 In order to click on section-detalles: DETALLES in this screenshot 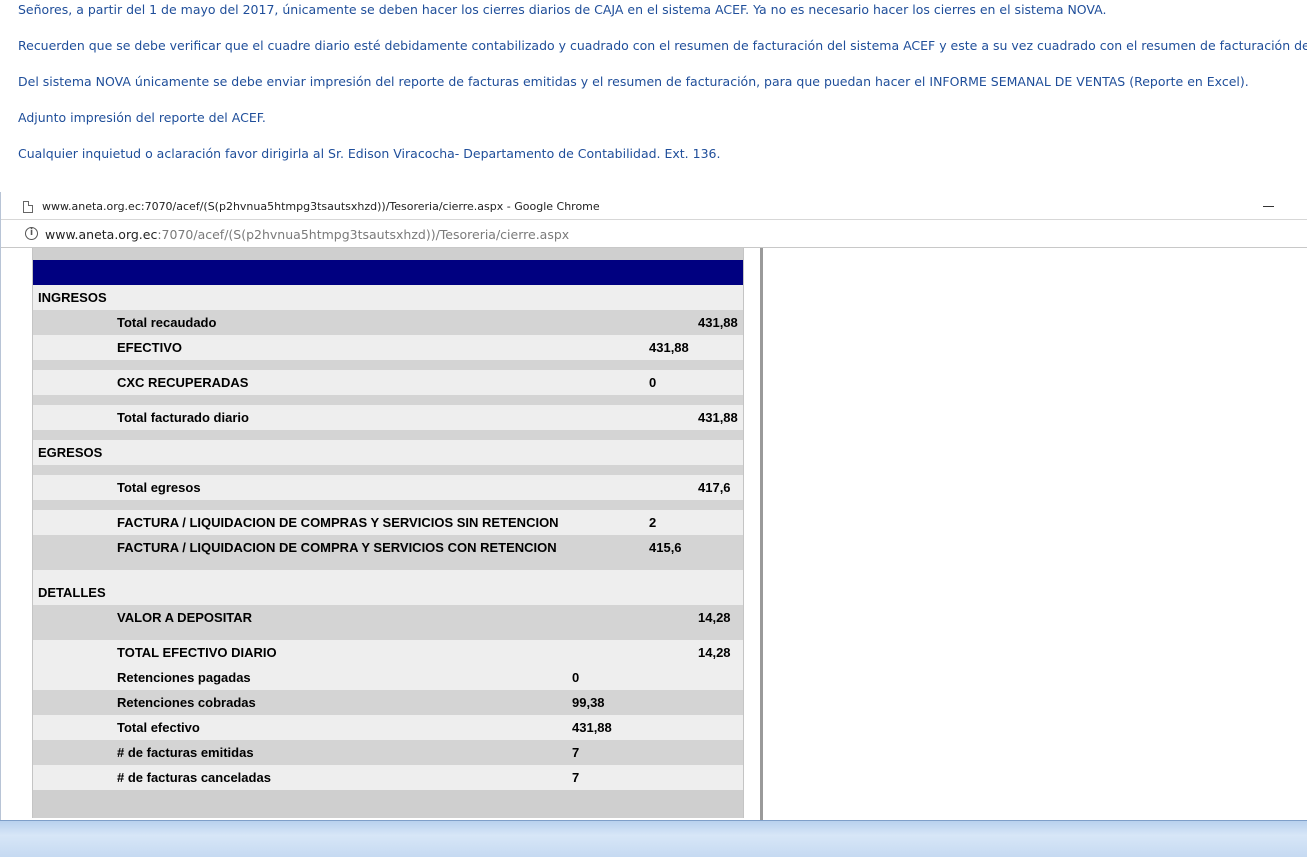, I will do `click(388, 592)`.